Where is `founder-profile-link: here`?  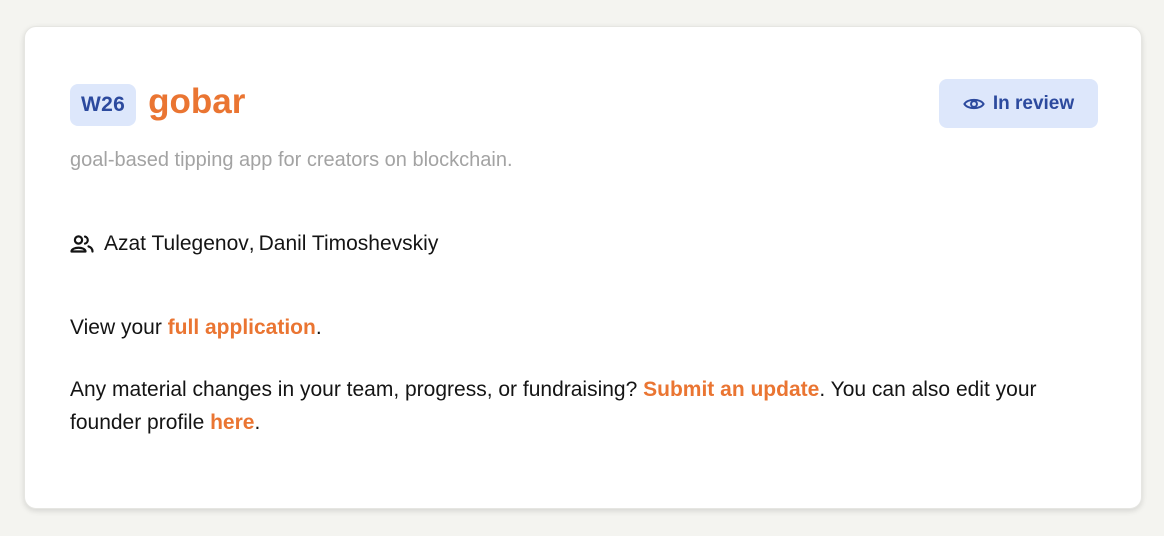 founder-profile-link: here is located at coordinates (232, 422).